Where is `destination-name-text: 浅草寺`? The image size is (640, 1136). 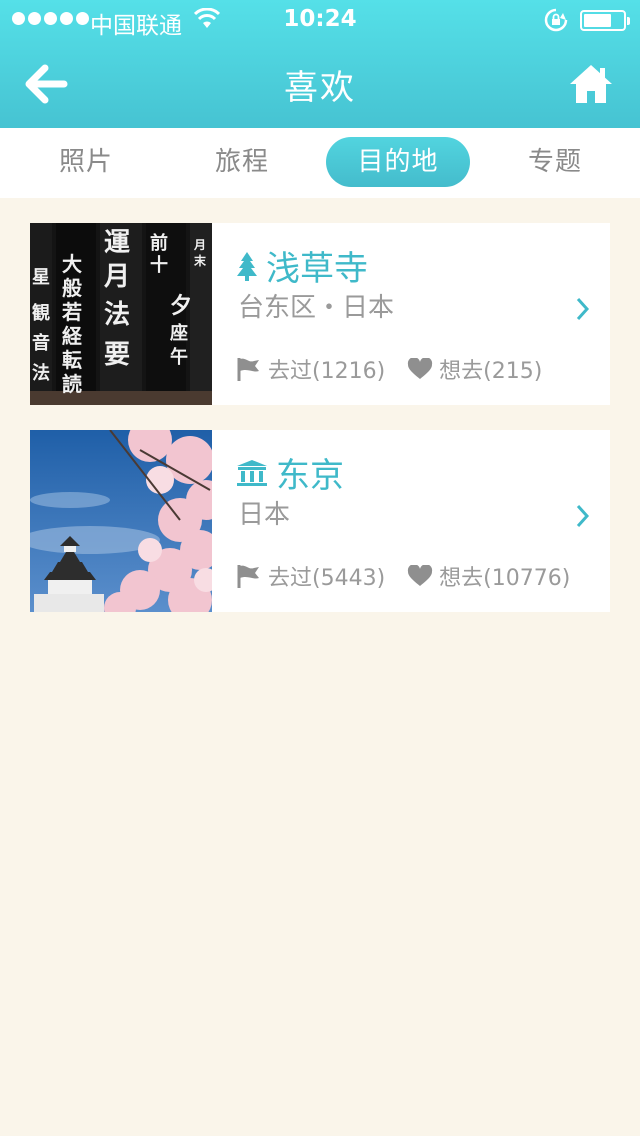 destination-name-text: 浅草寺 is located at coordinates (317, 269).